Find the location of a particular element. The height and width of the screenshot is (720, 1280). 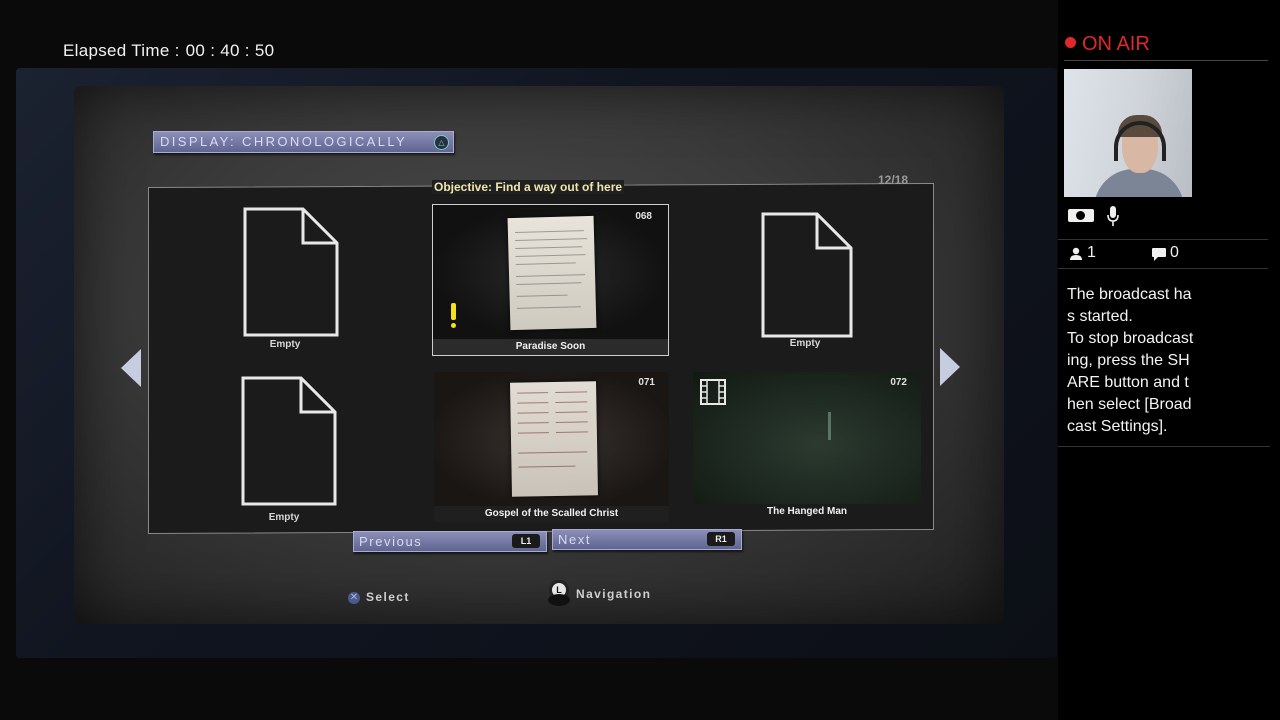

recording-dot-icon is located at coordinates (1070, 42).